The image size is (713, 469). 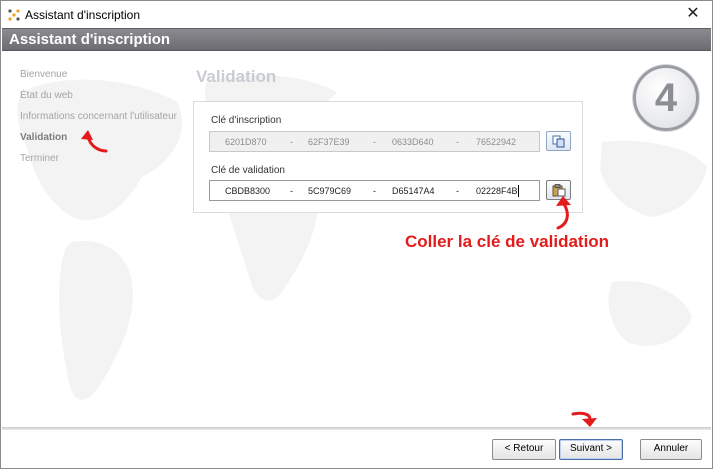 I want to click on validation-key-part: D65147A4, so click(x=413, y=191).